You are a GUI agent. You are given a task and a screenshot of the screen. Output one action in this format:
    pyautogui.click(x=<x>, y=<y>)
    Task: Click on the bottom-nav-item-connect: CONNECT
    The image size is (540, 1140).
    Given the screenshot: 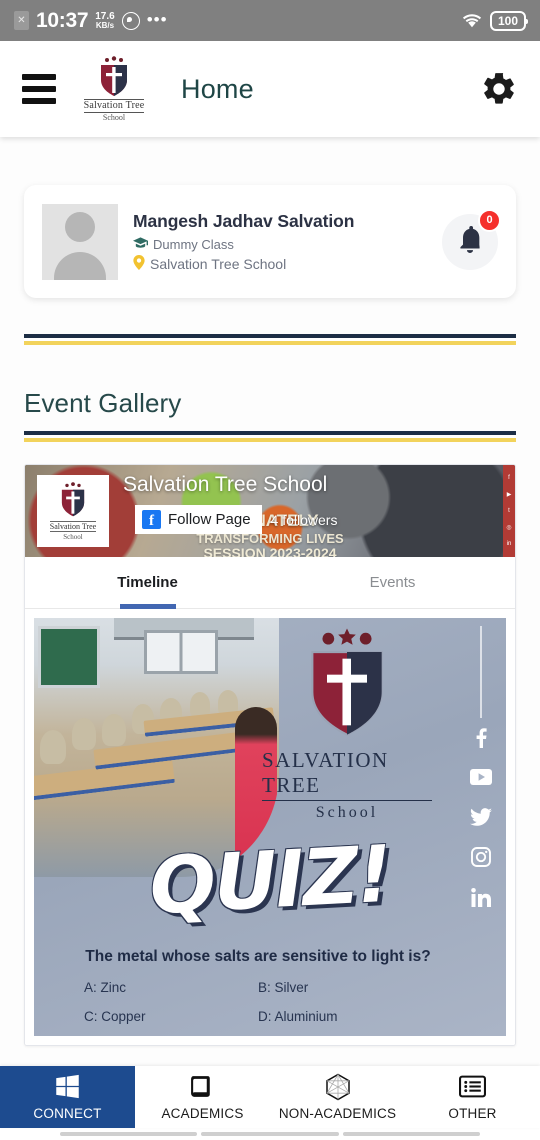 What is the action you would take?
    pyautogui.click(x=67, y=1097)
    